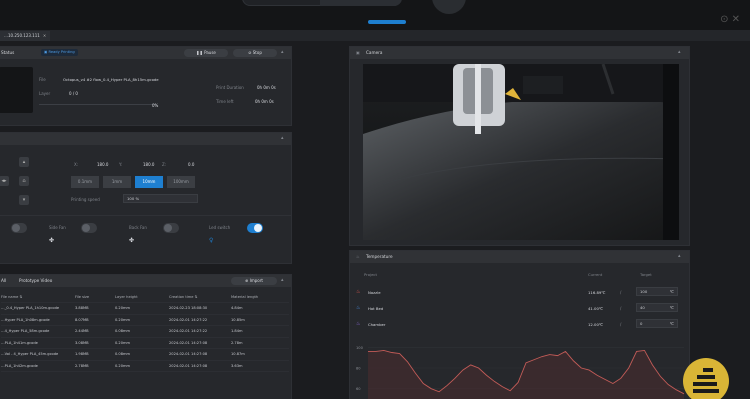 The image size is (750, 399). I want to click on temperature-chart: 100 80 60, so click(520, 367).